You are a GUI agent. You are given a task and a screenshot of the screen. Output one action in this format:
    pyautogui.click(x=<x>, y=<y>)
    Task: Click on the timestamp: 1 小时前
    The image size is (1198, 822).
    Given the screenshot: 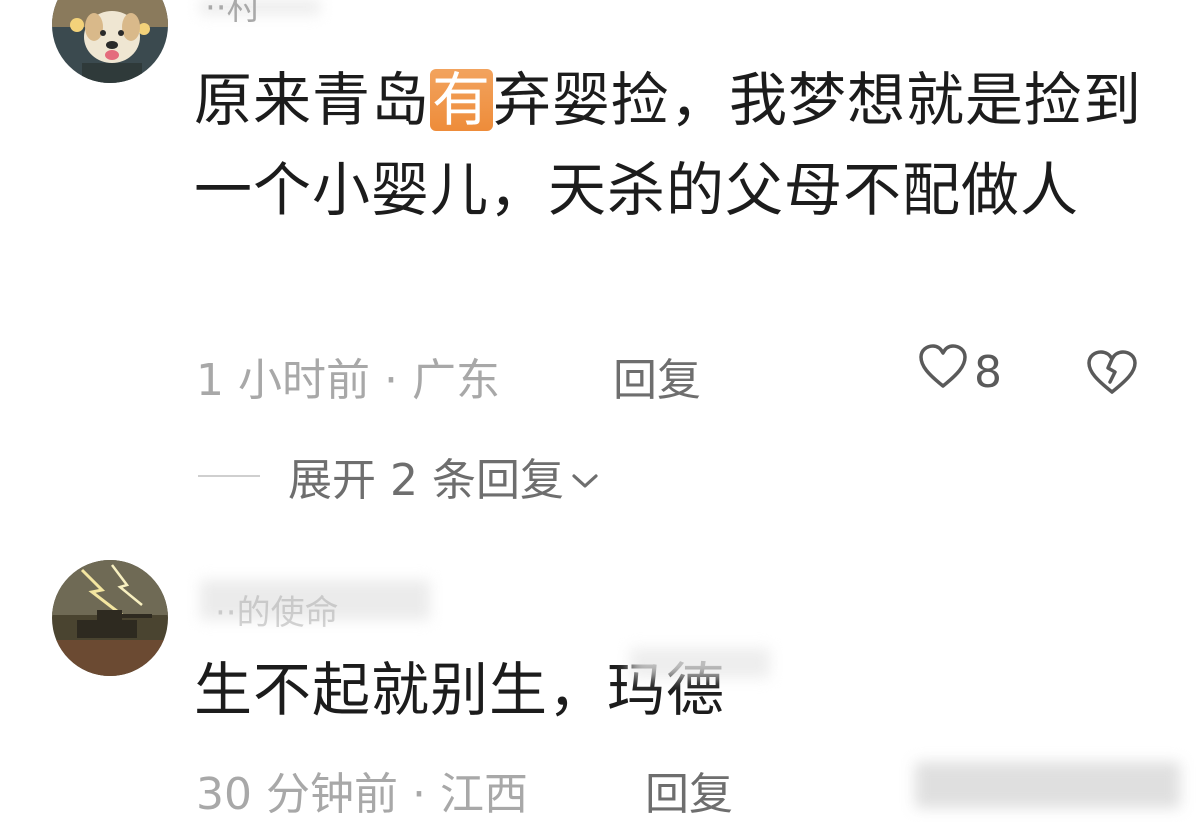 What is the action you would take?
    pyautogui.click(x=283, y=380)
    